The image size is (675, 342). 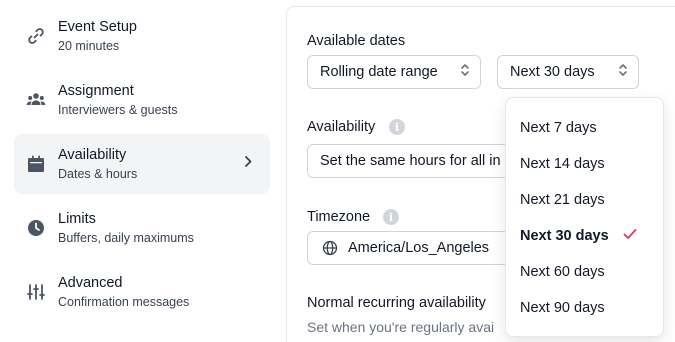 What do you see at coordinates (36, 100) in the screenshot?
I see `people-icon` at bounding box center [36, 100].